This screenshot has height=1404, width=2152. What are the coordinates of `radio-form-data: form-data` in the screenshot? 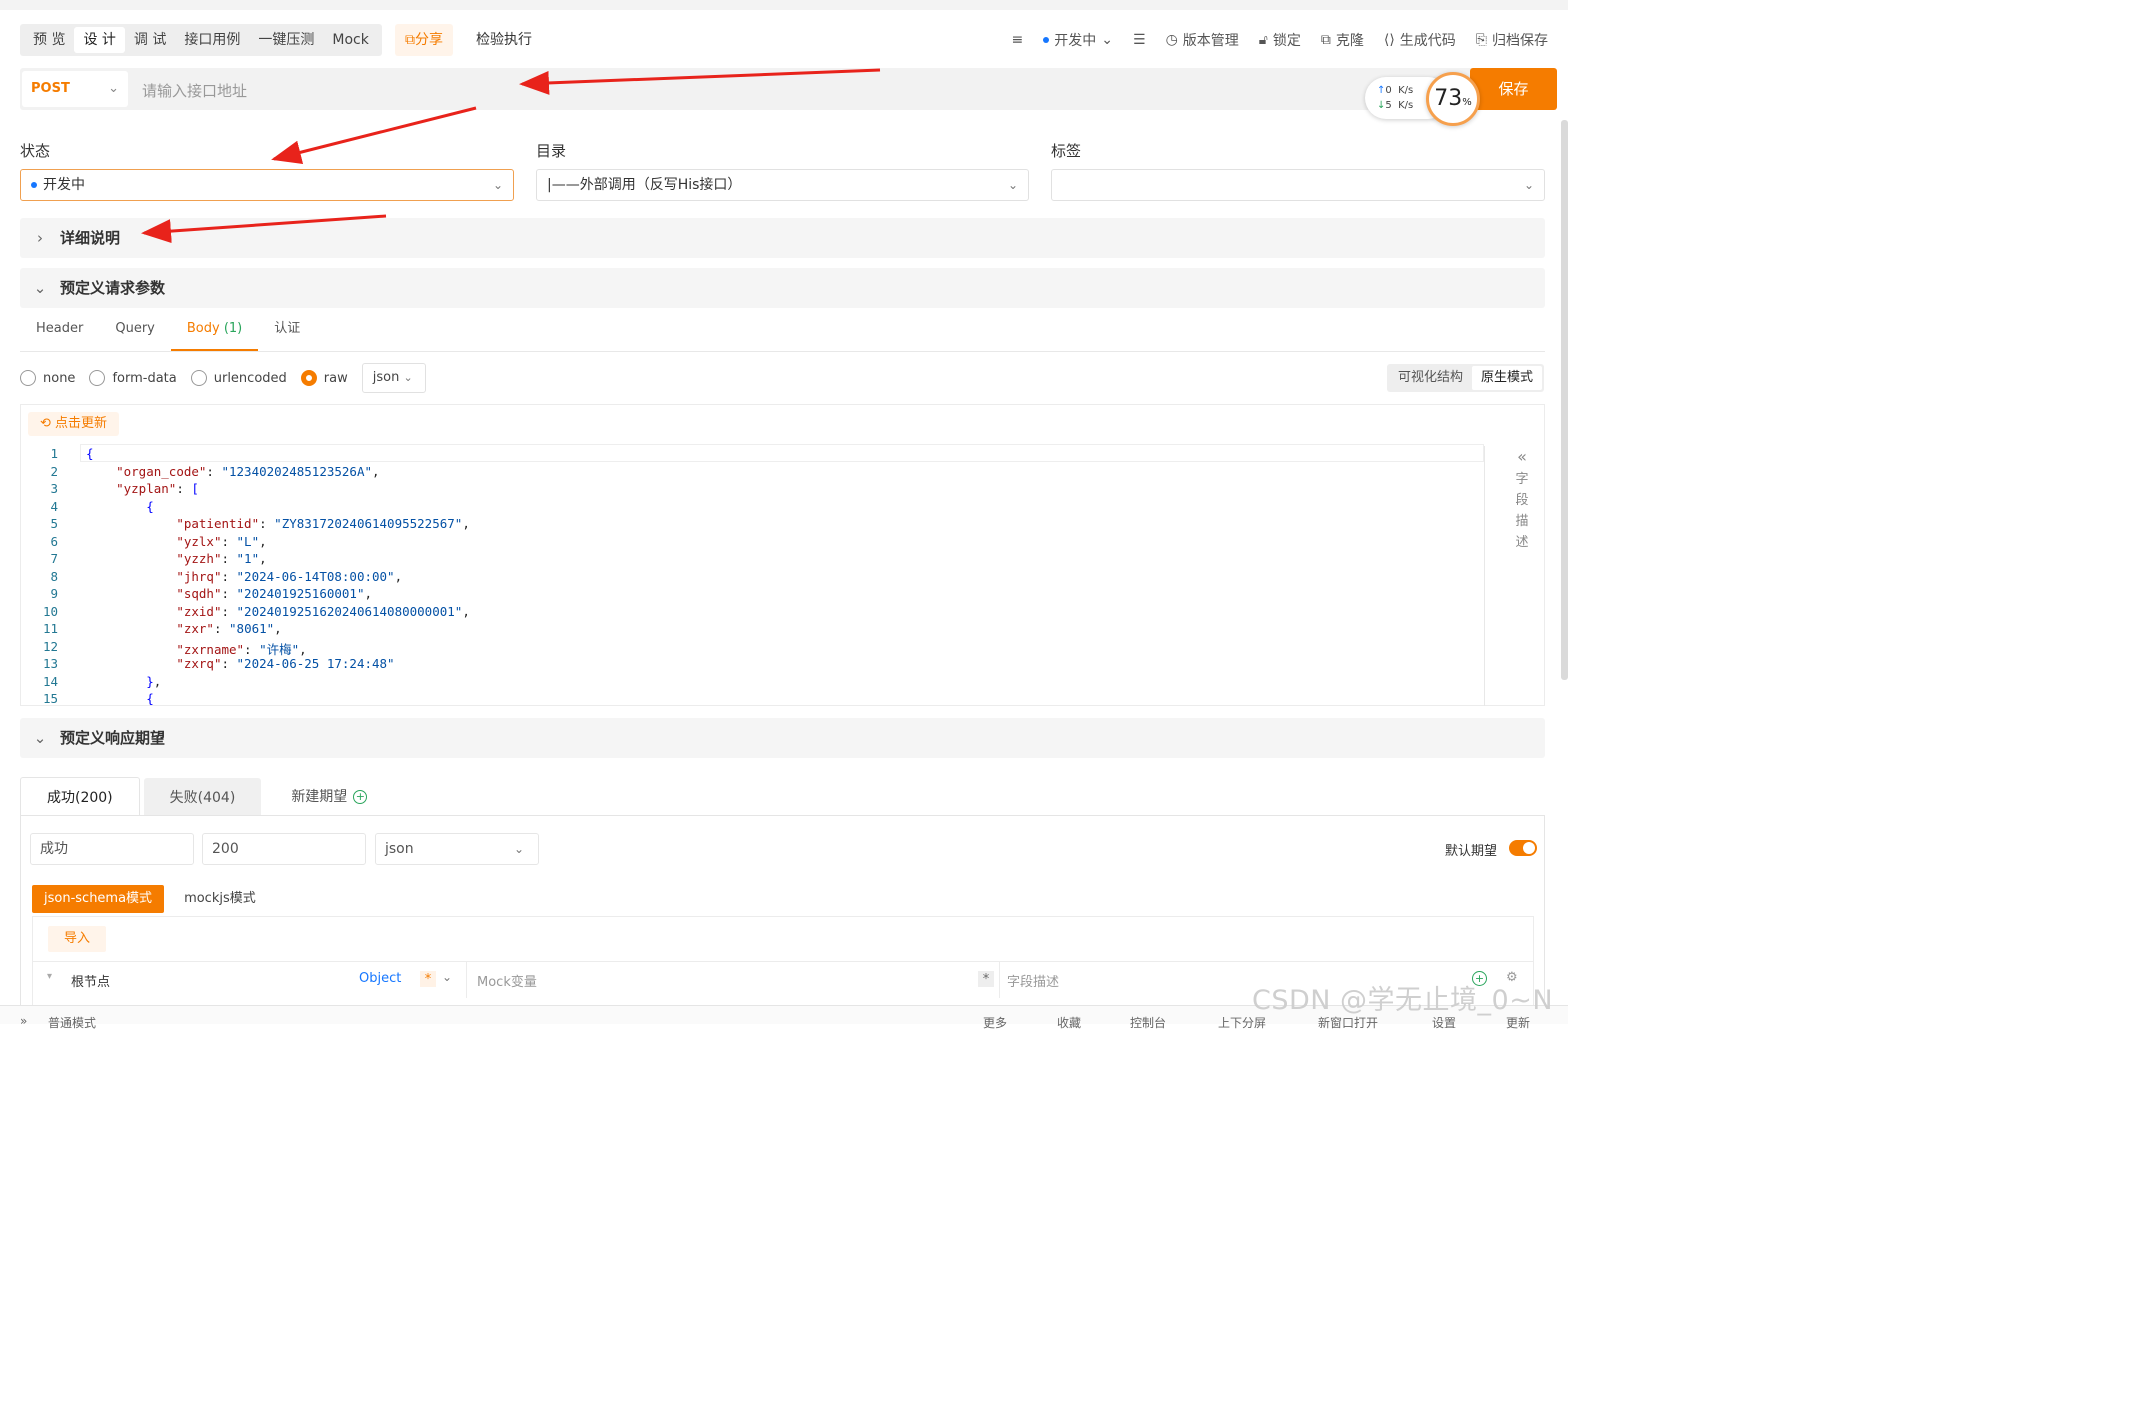 It's located at (133, 378).